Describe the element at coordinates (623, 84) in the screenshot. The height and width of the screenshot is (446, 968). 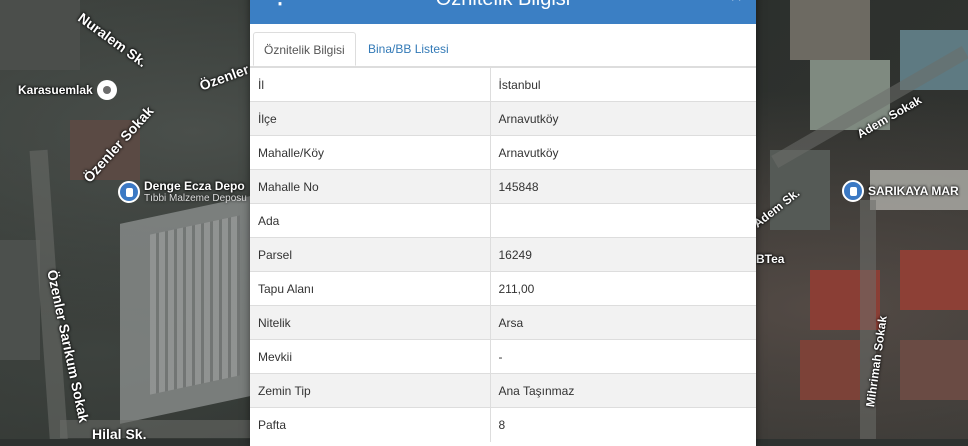
I see `attribute-value: İstanbul` at that location.